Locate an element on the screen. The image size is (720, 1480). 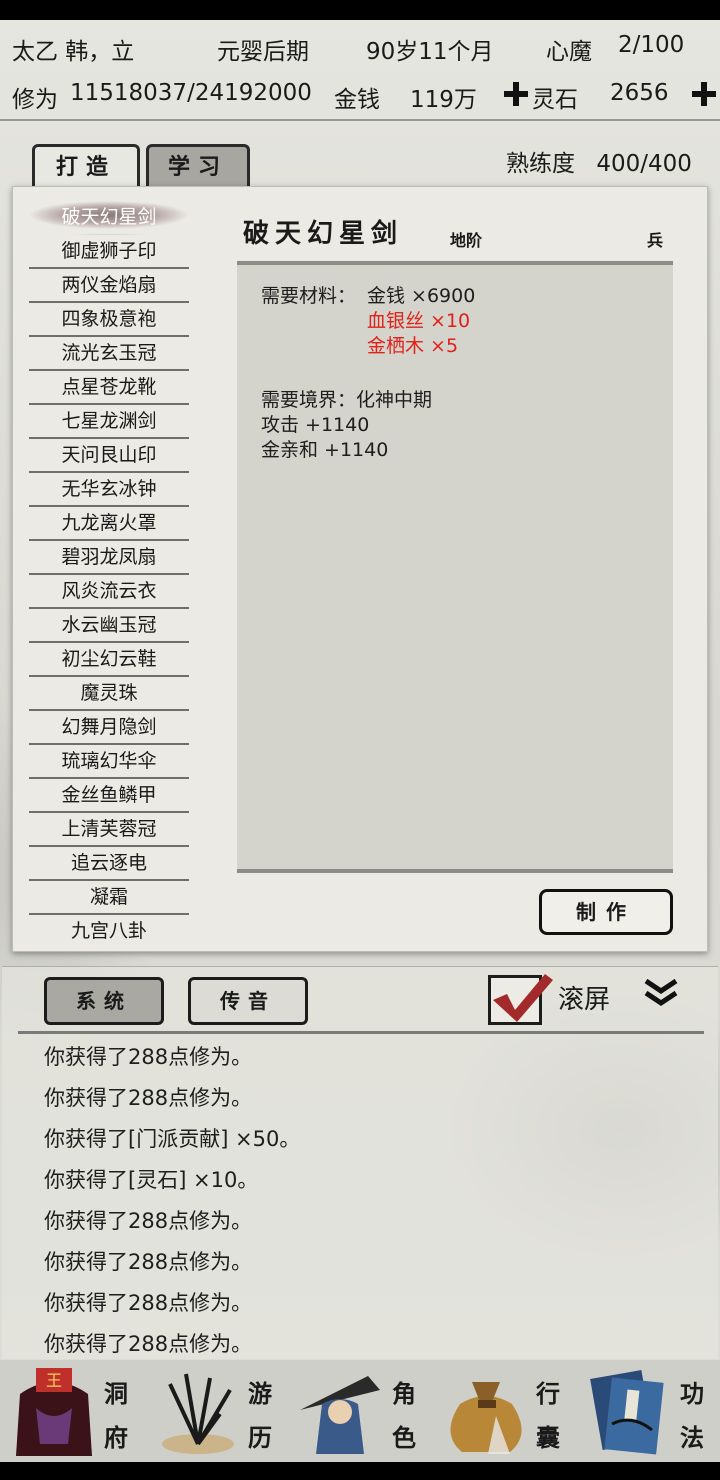
auto-scroll-checkbox is located at coordinates (520, 999).